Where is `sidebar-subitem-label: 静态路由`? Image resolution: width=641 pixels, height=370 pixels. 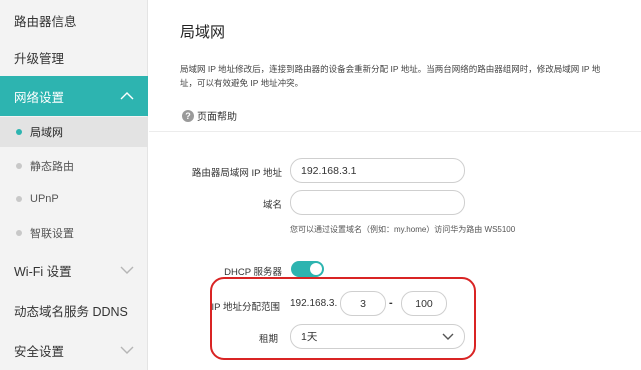 sidebar-subitem-label: 静态路由 is located at coordinates (52, 167).